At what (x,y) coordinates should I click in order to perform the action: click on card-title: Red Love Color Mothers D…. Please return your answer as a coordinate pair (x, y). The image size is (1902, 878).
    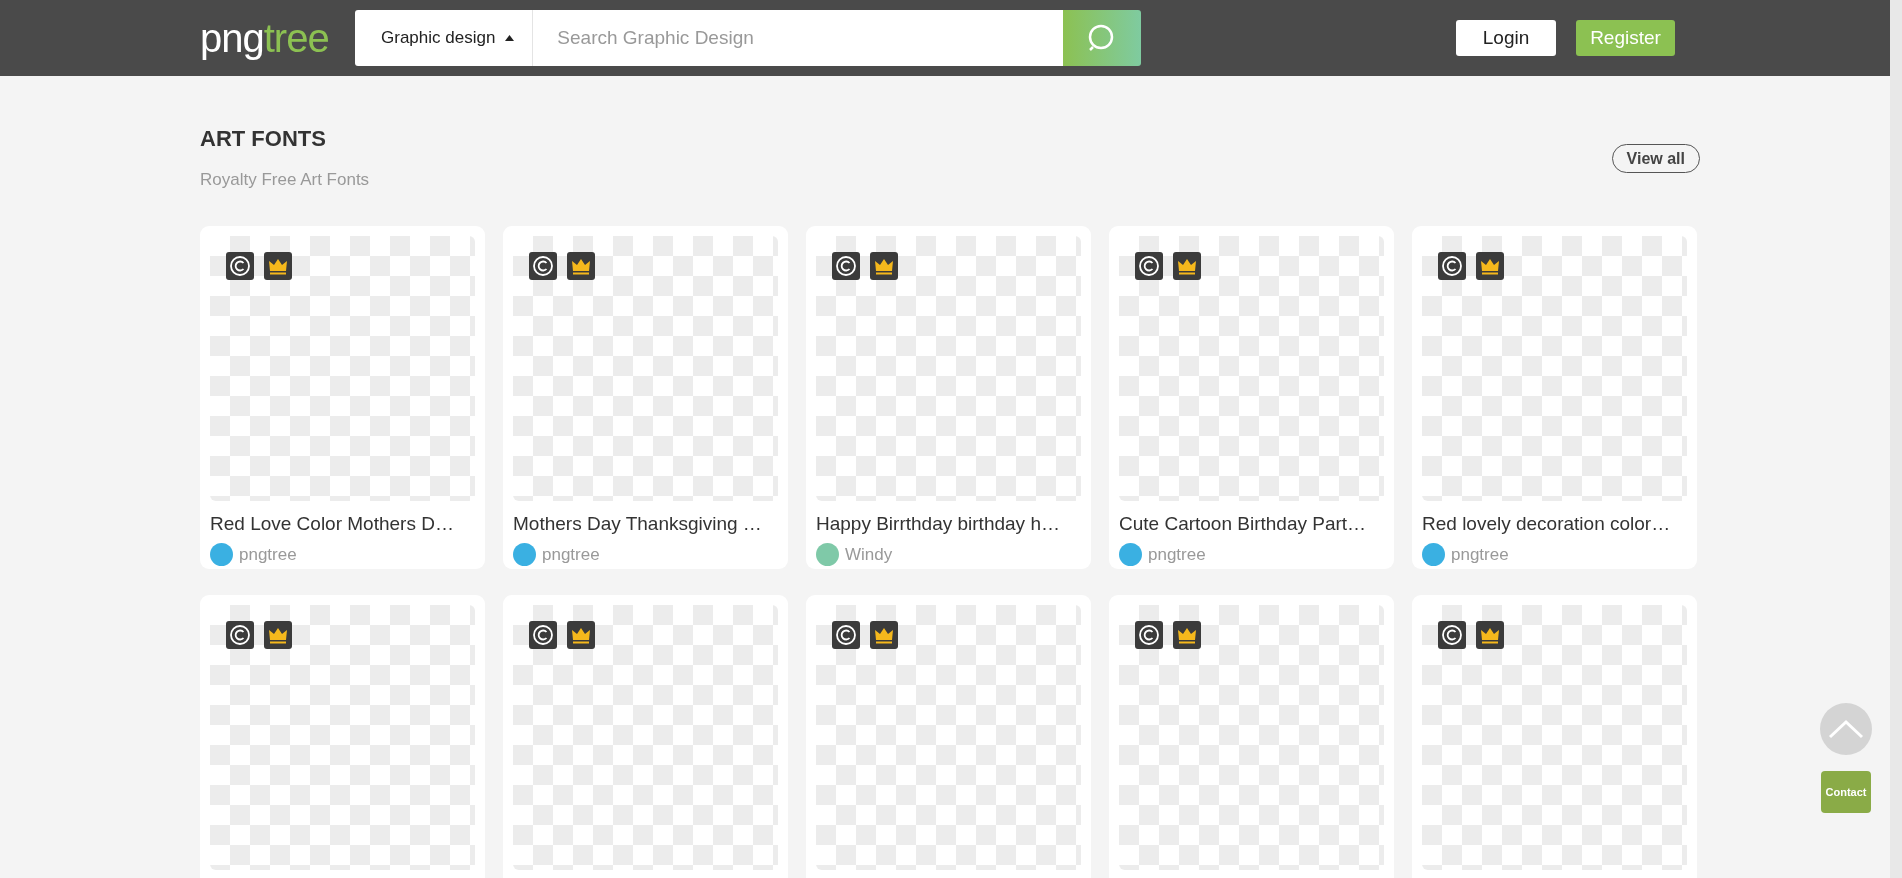
    Looking at the image, I should click on (342, 524).